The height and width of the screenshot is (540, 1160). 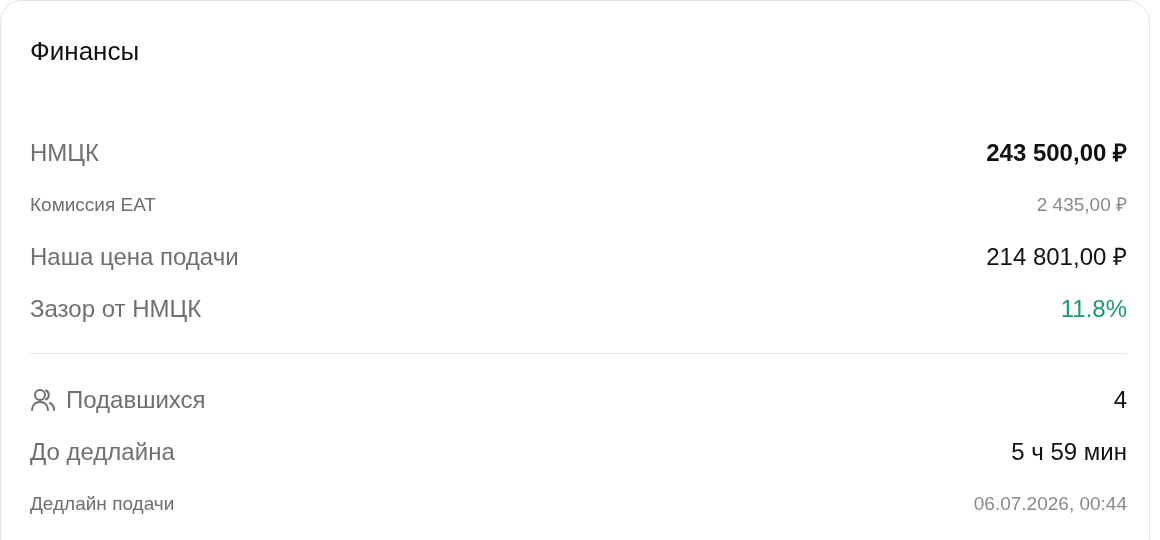 What do you see at coordinates (1056, 152) in the screenshot?
I see `row-value: 243 500,00 ₽` at bounding box center [1056, 152].